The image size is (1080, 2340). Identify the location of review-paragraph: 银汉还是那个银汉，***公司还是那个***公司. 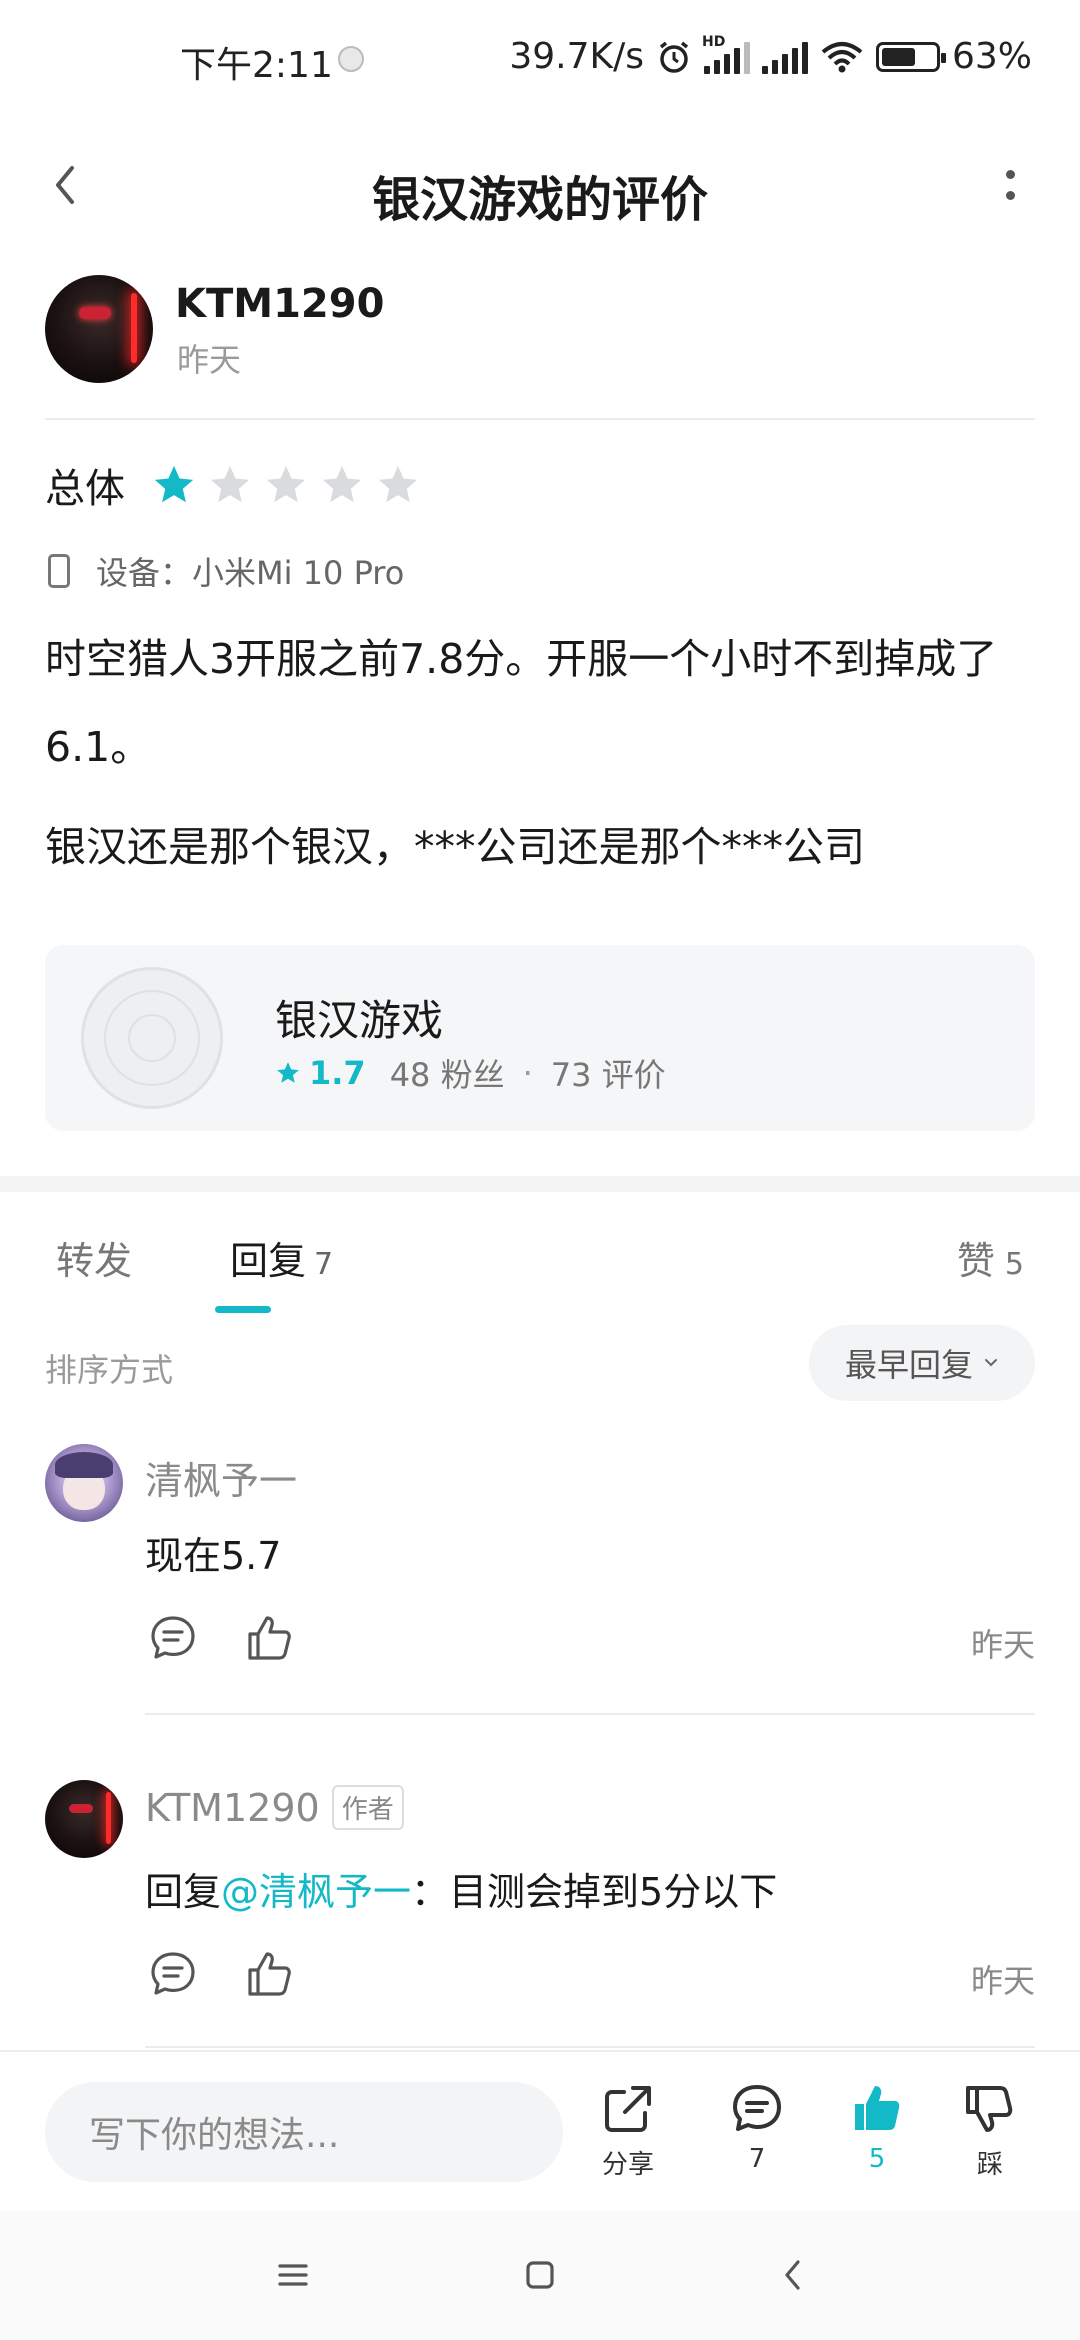
(455, 847).